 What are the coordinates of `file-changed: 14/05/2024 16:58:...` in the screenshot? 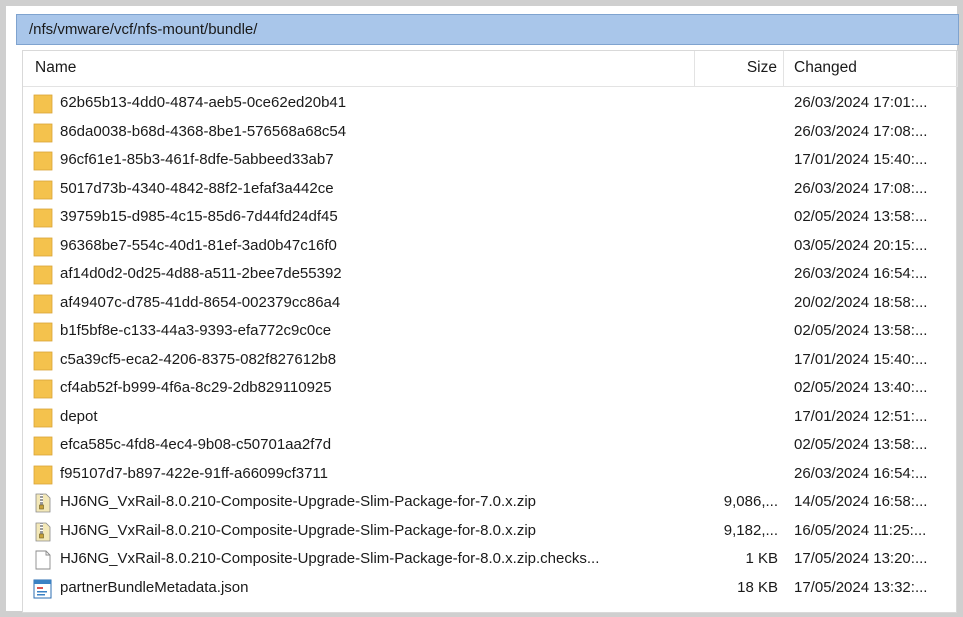 It's located at (861, 501).